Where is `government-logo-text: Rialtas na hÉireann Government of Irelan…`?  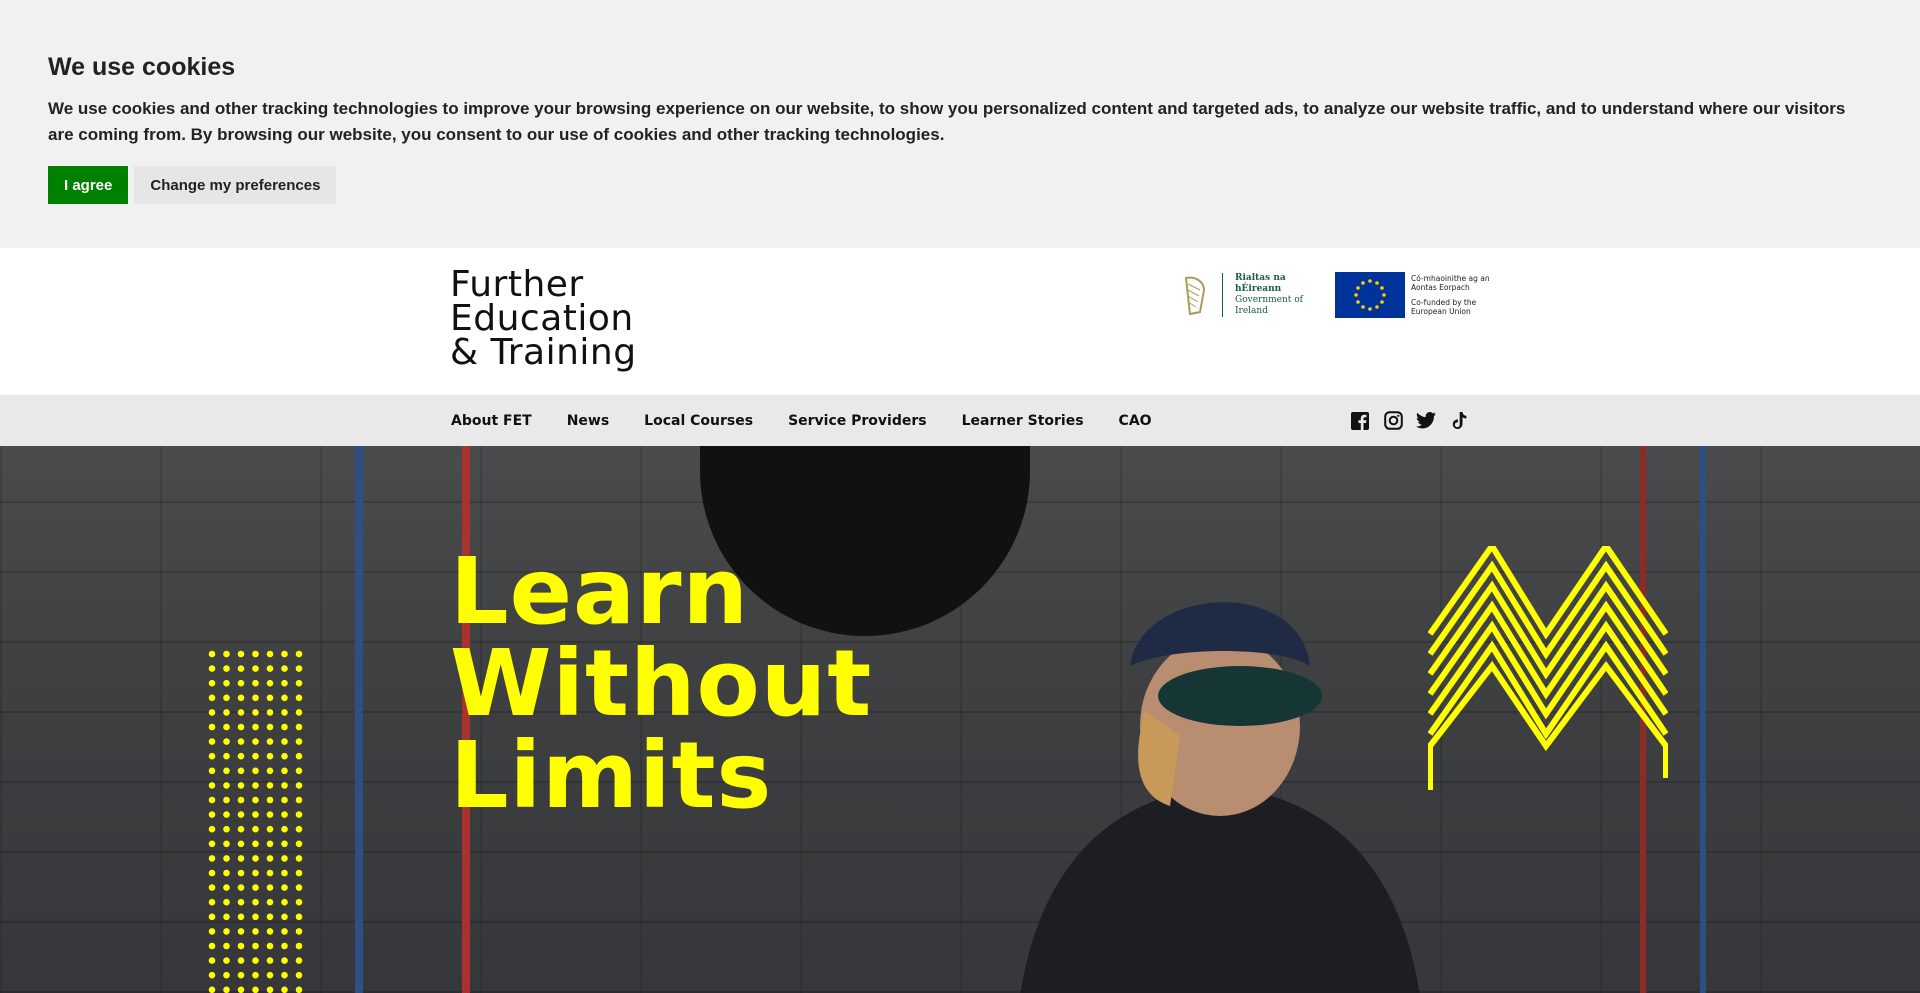
government-logo-text: Rialtas na hÉireann Government of Irelan… is located at coordinates (1281, 295).